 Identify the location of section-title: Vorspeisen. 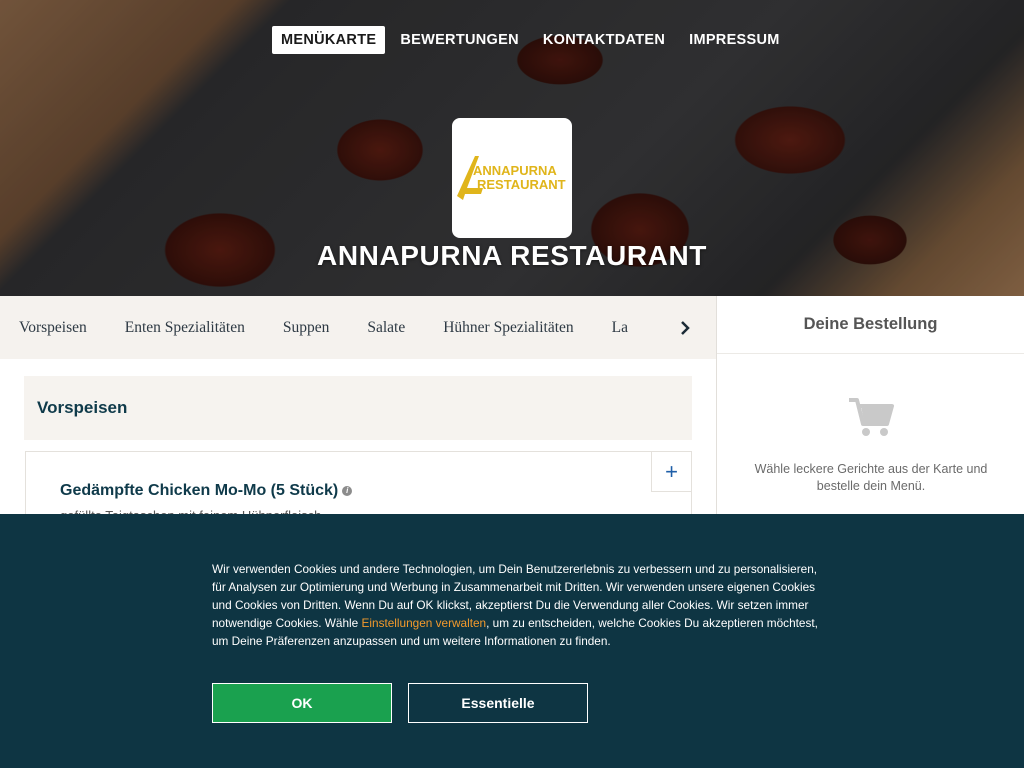
(82, 407).